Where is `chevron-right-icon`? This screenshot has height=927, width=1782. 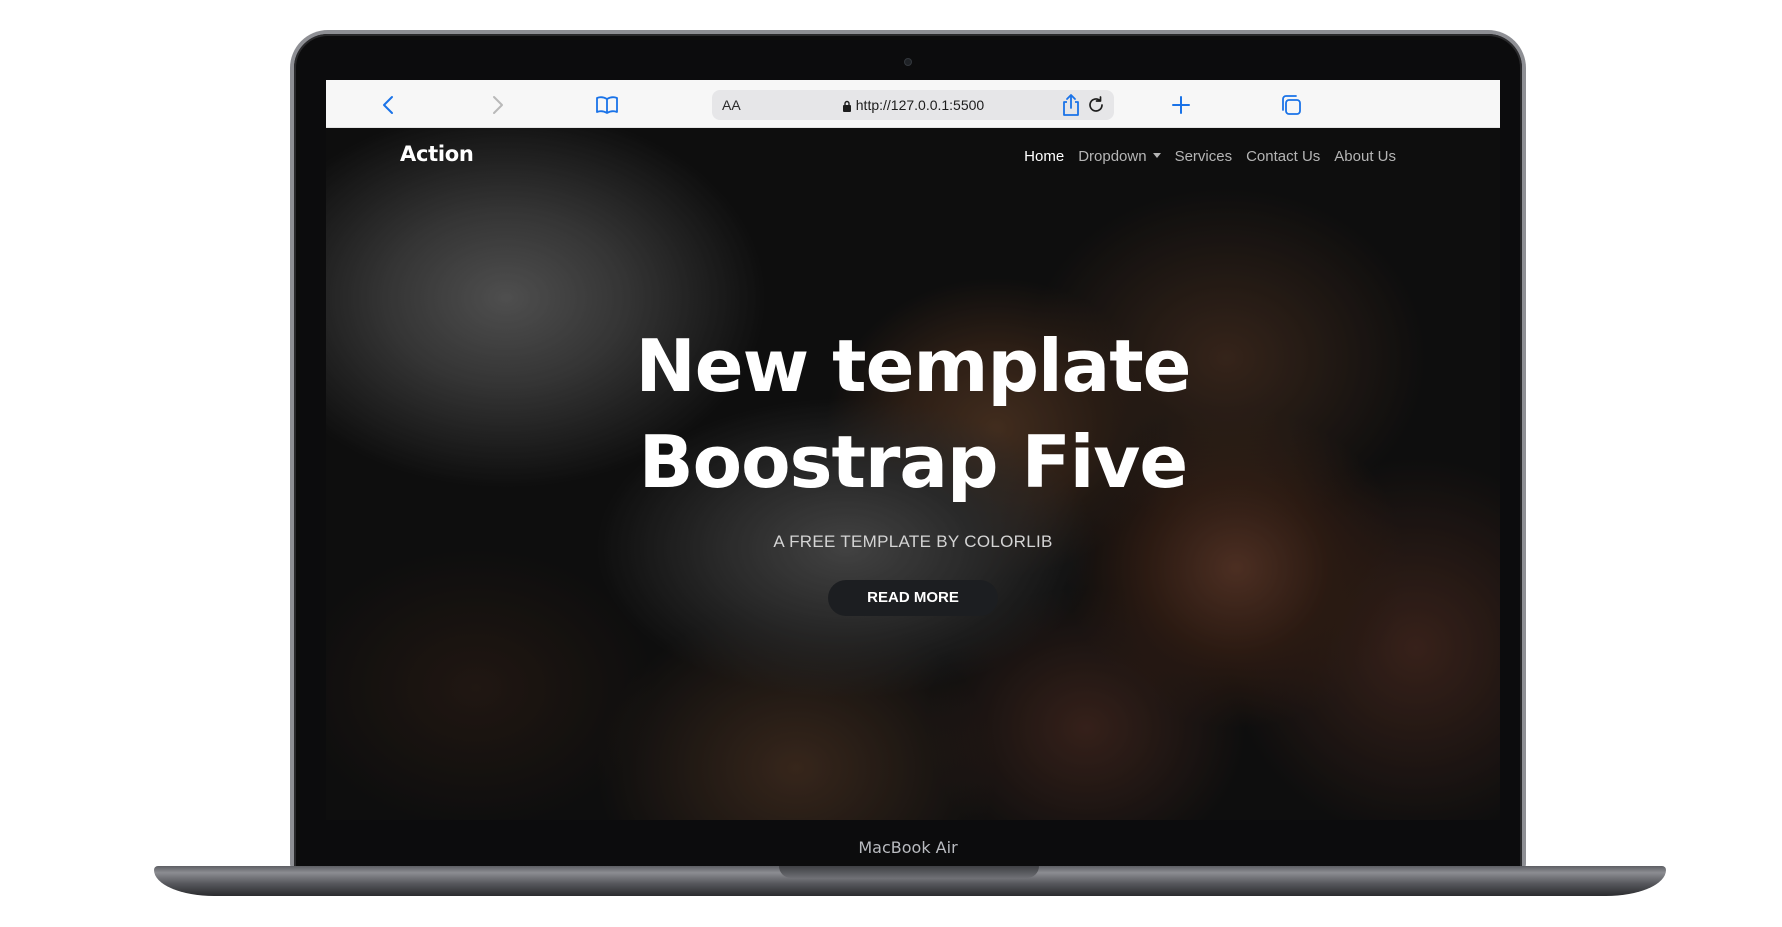 chevron-right-icon is located at coordinates (497, 105).